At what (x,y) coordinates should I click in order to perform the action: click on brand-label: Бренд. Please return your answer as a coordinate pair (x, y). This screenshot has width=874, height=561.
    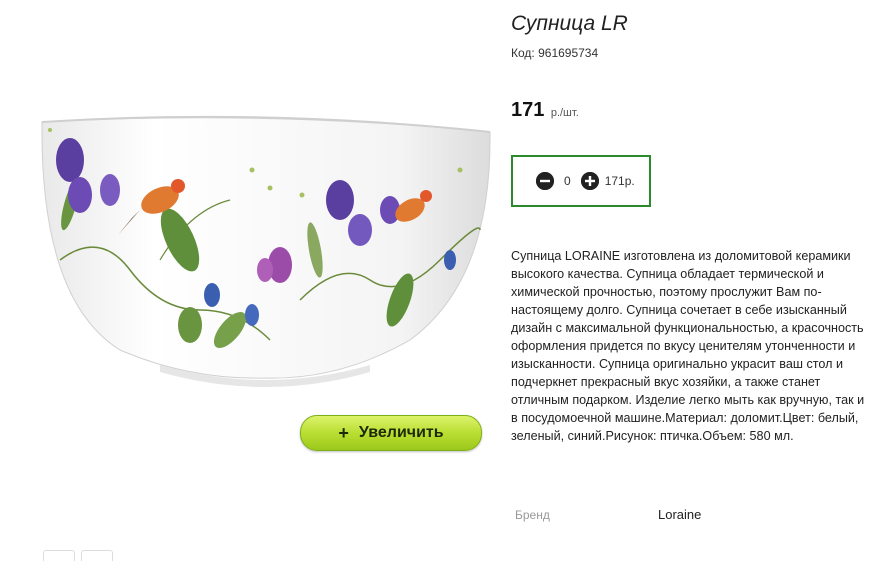
    Looking at the image, I should click on (532, 515).